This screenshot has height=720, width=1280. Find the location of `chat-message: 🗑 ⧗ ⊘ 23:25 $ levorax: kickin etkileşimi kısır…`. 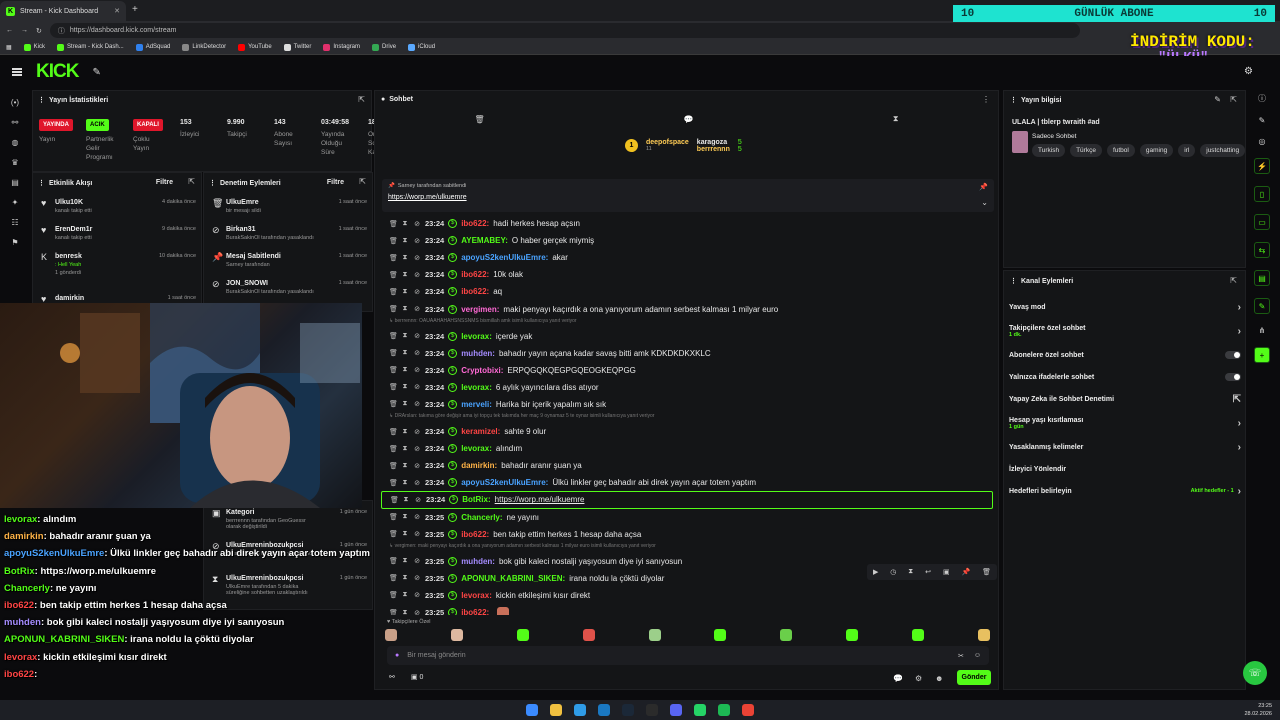

chat-message: 🗑 ⧗ ⊘ 23:25 $ levorax: kickin etkileşimi kısır… is located at coordinates (687, 595).